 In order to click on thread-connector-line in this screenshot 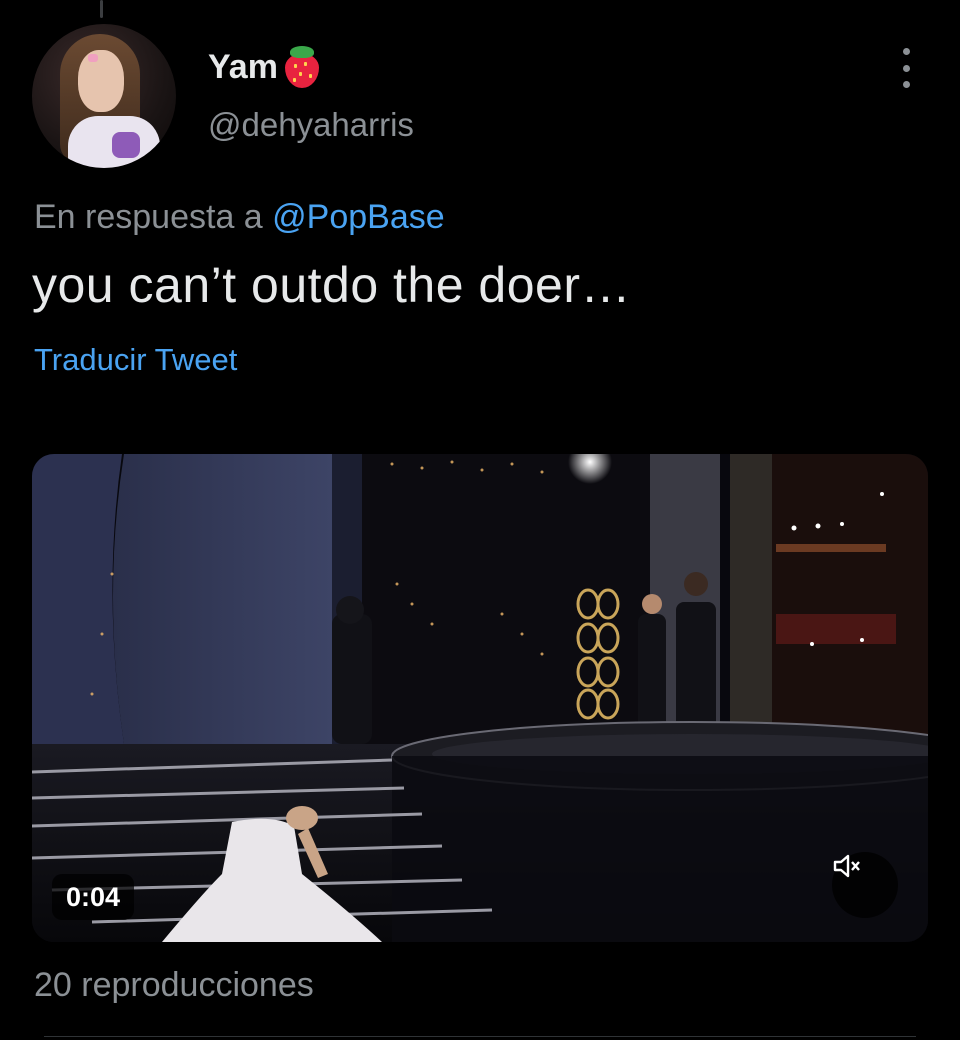, I will do `click(101, 9)`.